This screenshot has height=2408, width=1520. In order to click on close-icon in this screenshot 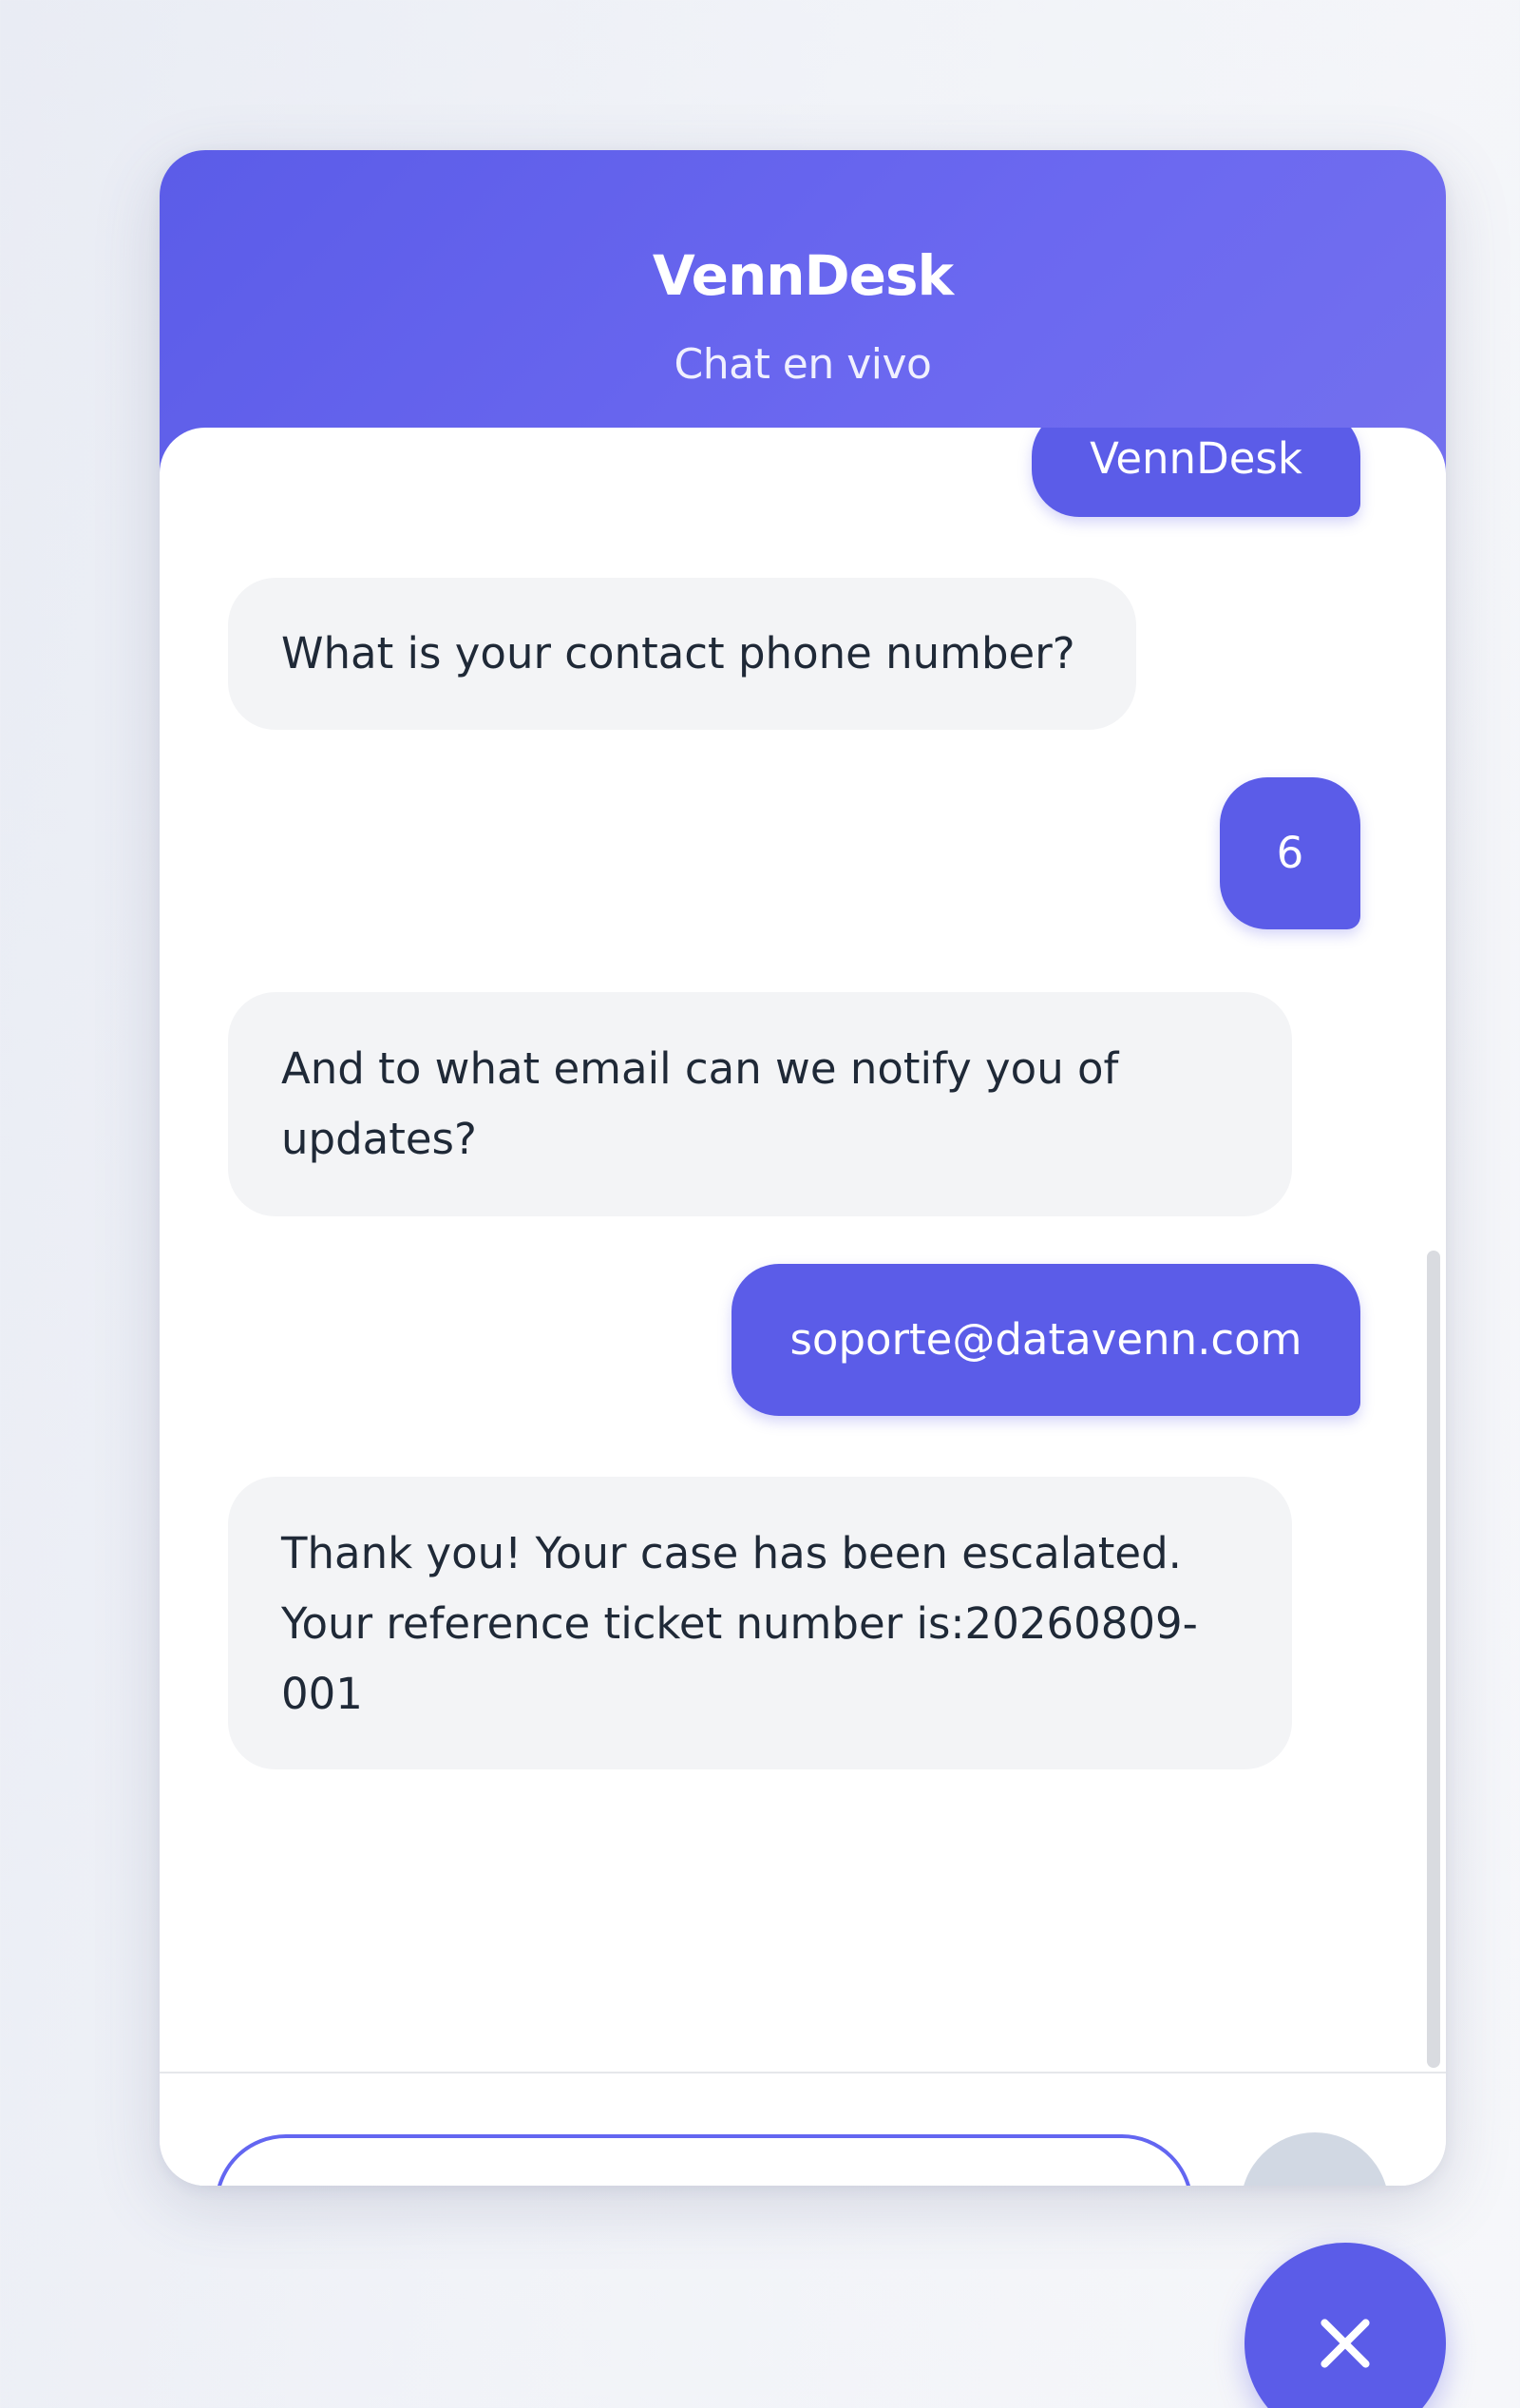, I will do `click(1345, 2343)`.